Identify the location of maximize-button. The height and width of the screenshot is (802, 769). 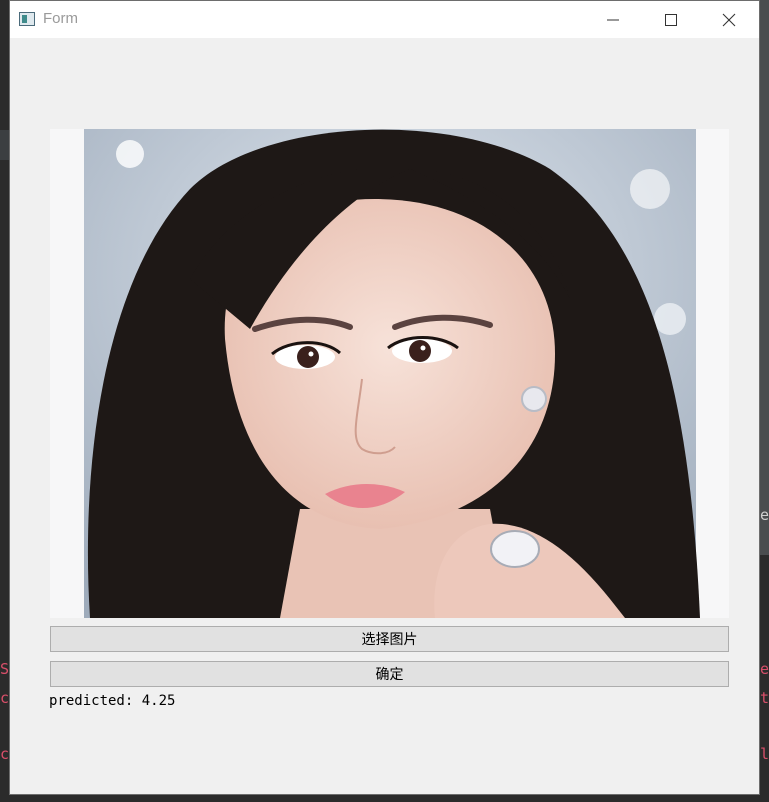
(671, 19).